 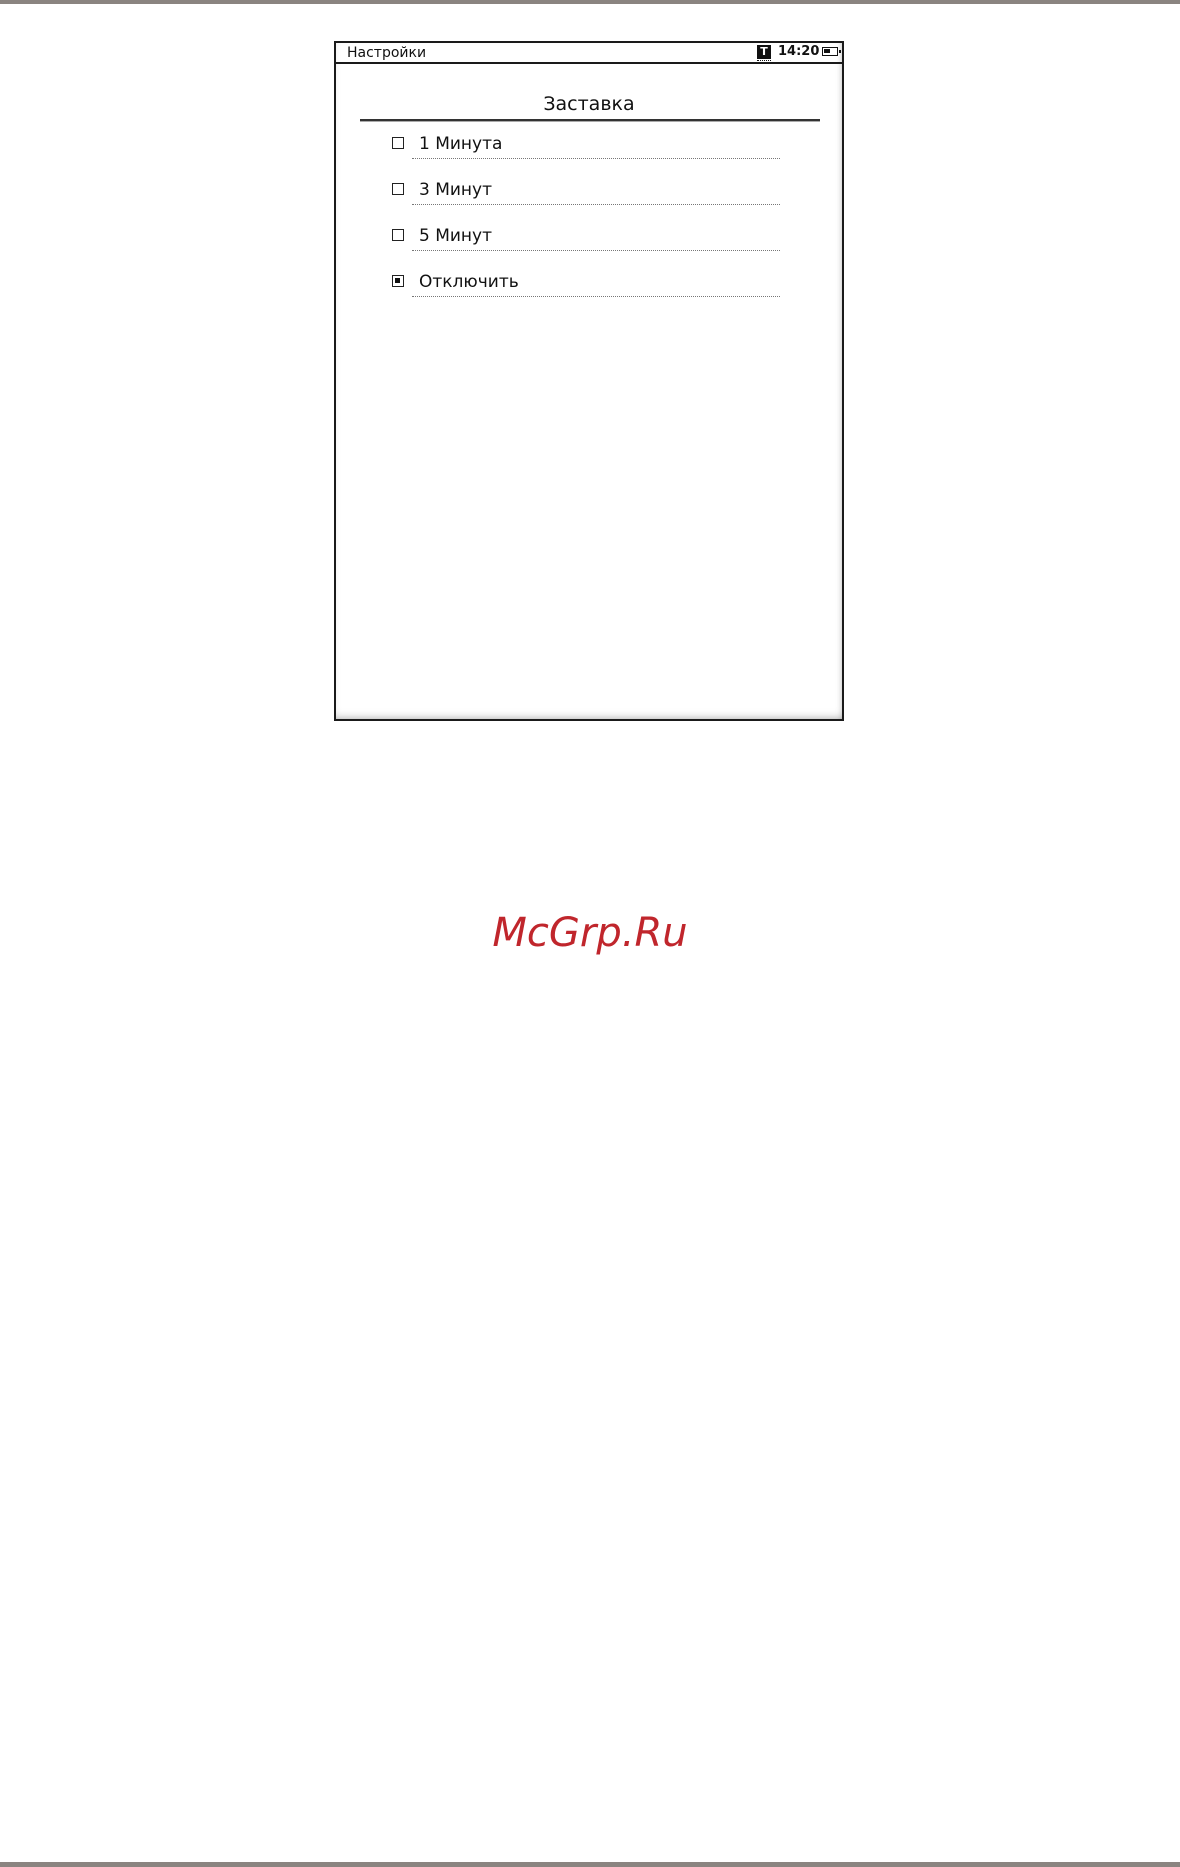 I want to click on option-disable: Отключить, so click(x=589, y=289).